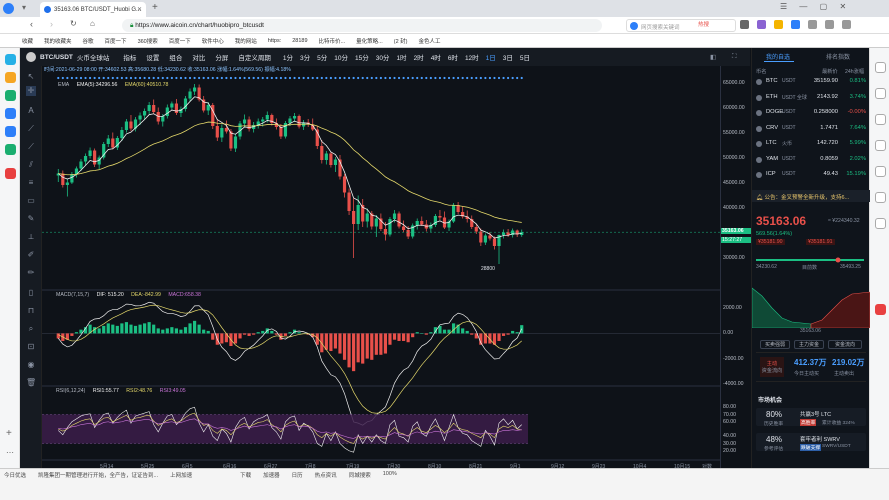 The image size is (889, 500). What do you see at coordinates (31, 273) in the screenshot?
I see `pencil-icon: ✏` at bounding box center [31, 273].